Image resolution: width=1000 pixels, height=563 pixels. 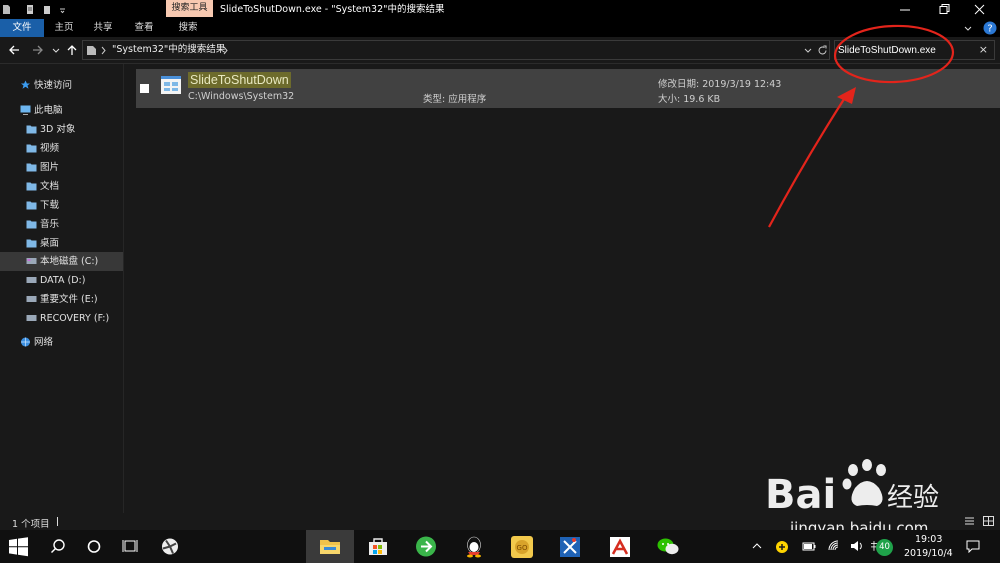 I want to click on help-icon: ?, so click(x=990, y=28).